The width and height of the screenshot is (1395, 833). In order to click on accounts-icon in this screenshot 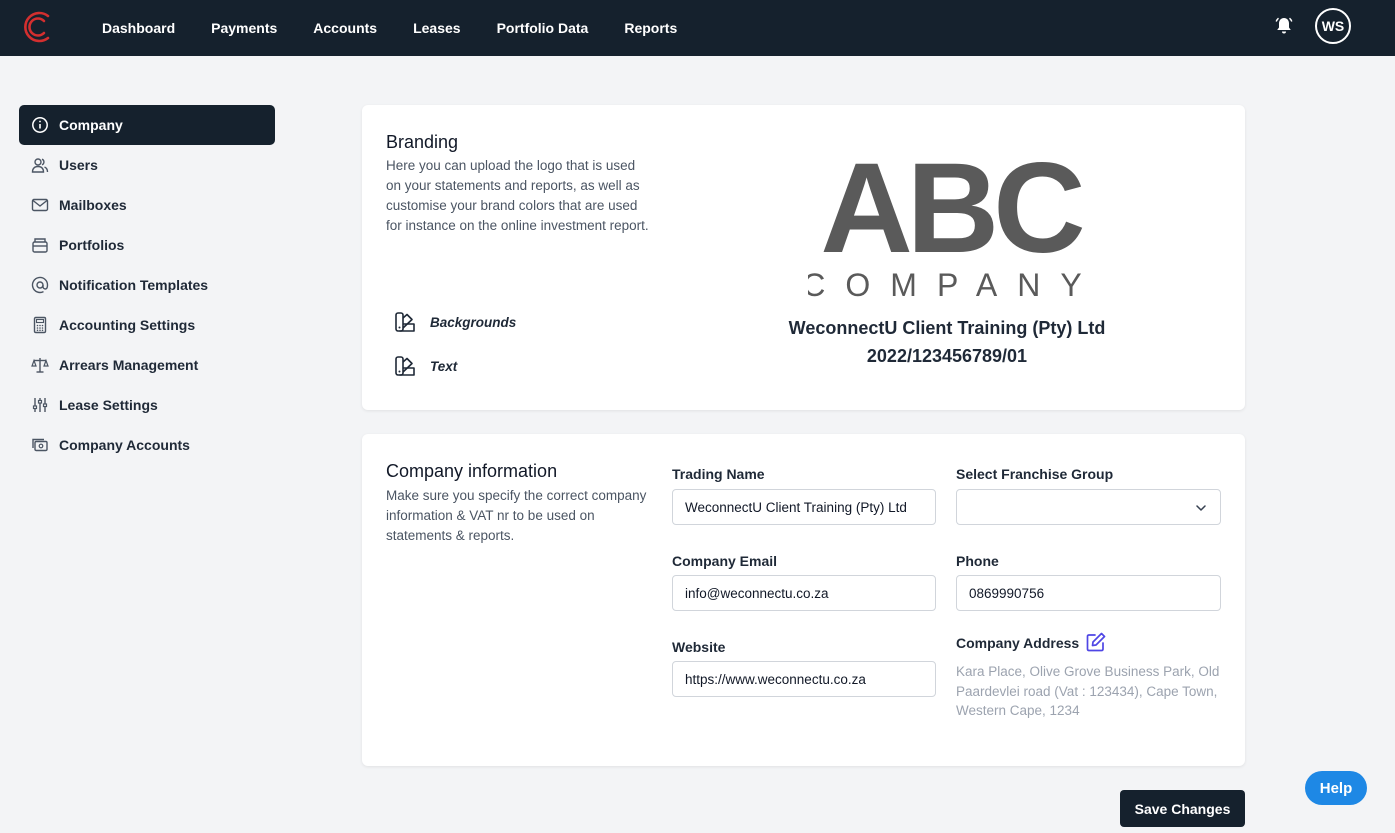, I will do `click(40, 445)`.